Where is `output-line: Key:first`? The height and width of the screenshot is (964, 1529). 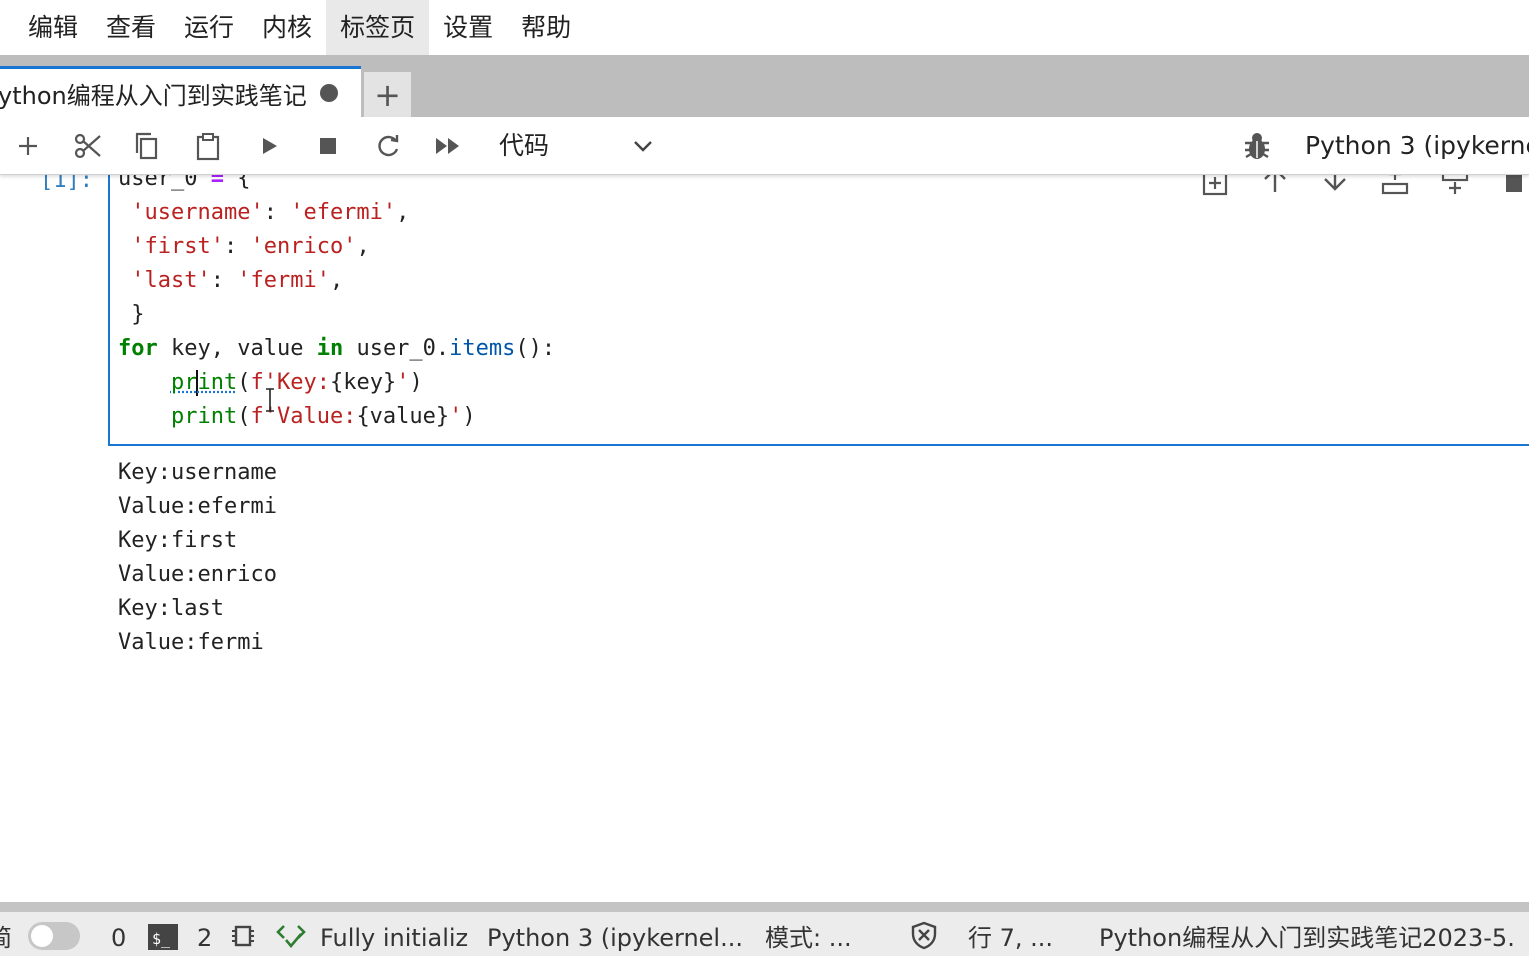 output-line: Key:first is located at coordinates (178, 540).